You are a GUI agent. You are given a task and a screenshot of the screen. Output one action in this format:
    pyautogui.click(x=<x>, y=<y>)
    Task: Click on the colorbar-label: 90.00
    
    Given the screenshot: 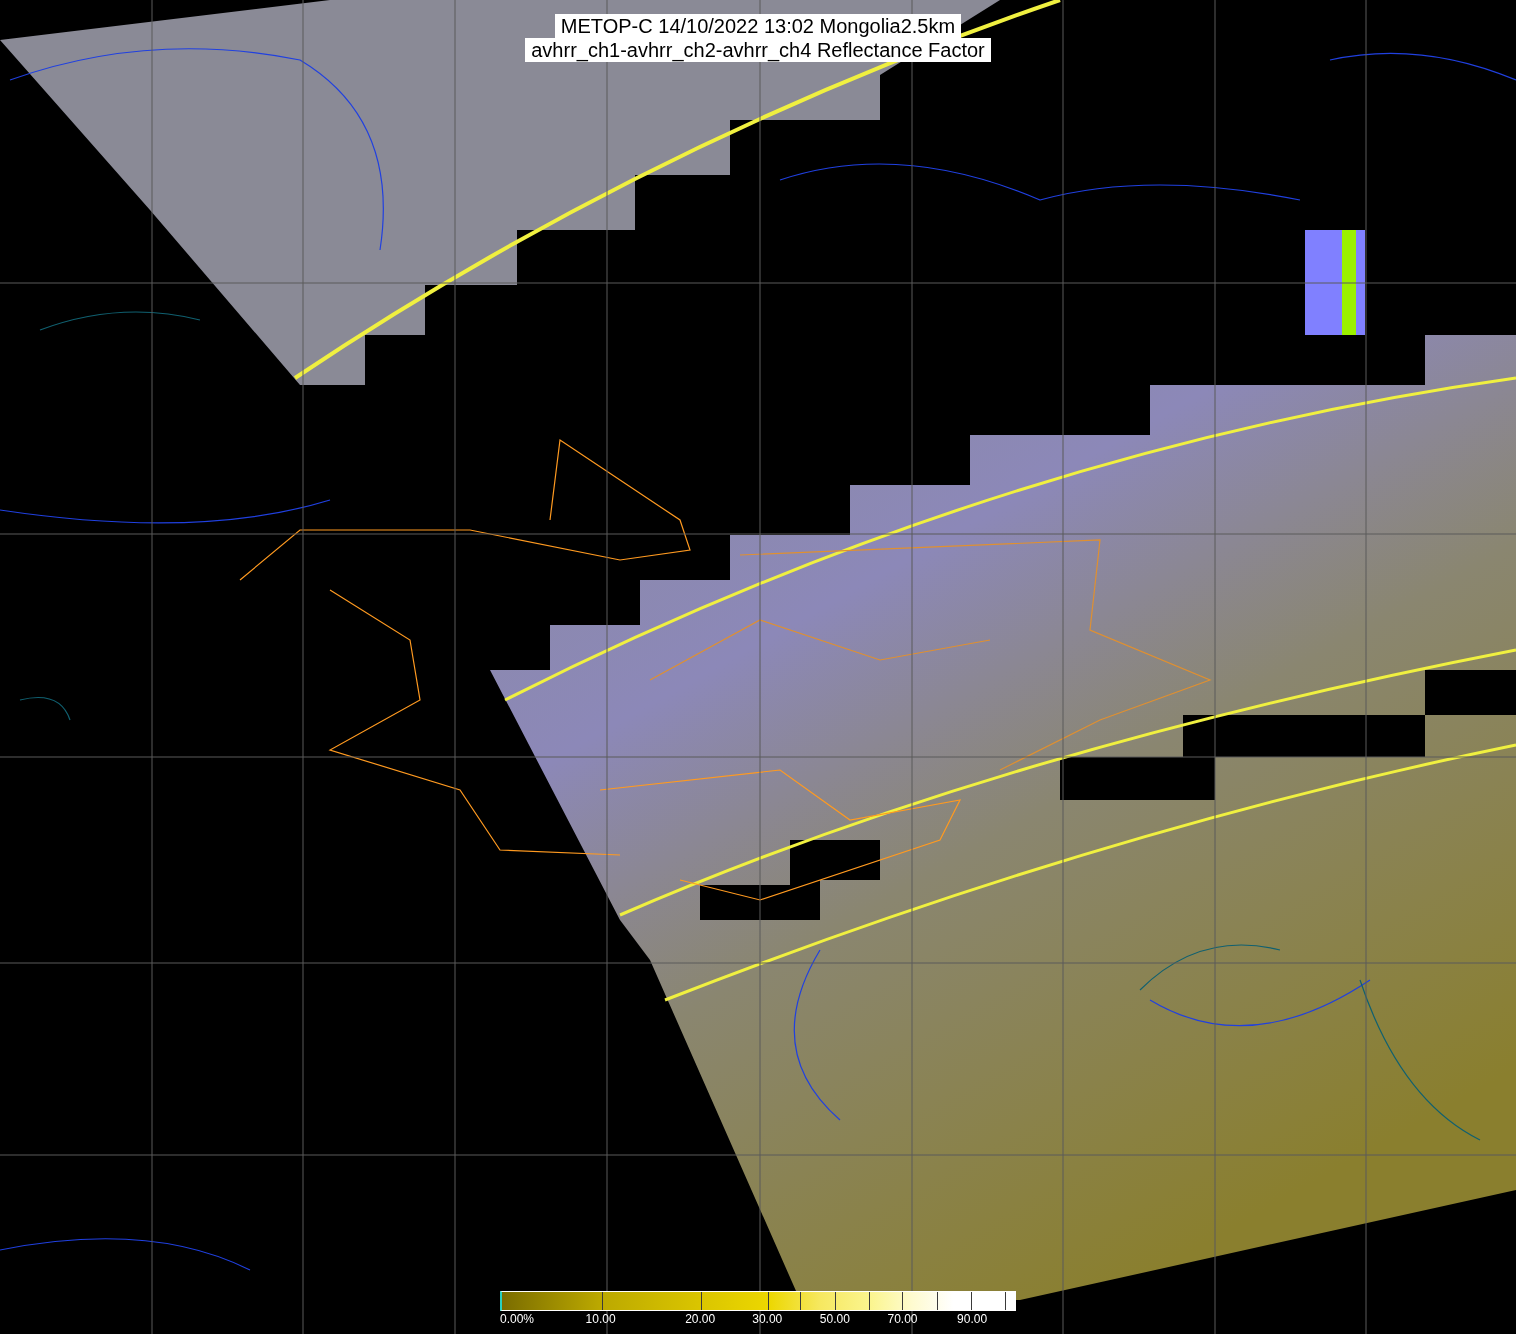 What is the action you would take?
    pyautogui.click(x=972, y=1319)
    